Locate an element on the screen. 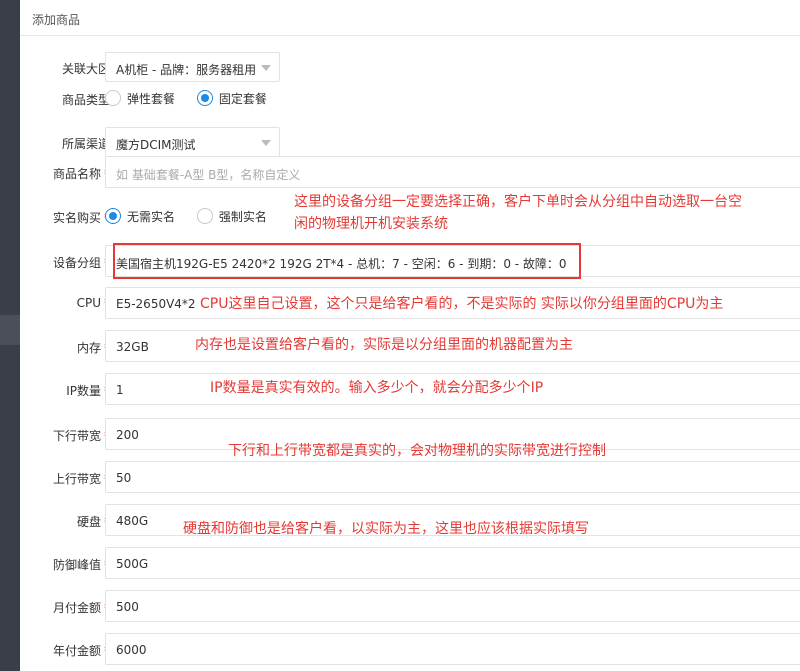 The image size is (800, 671). uplink-row: 上行带宽* 50 is located at coordinates (410, 477).